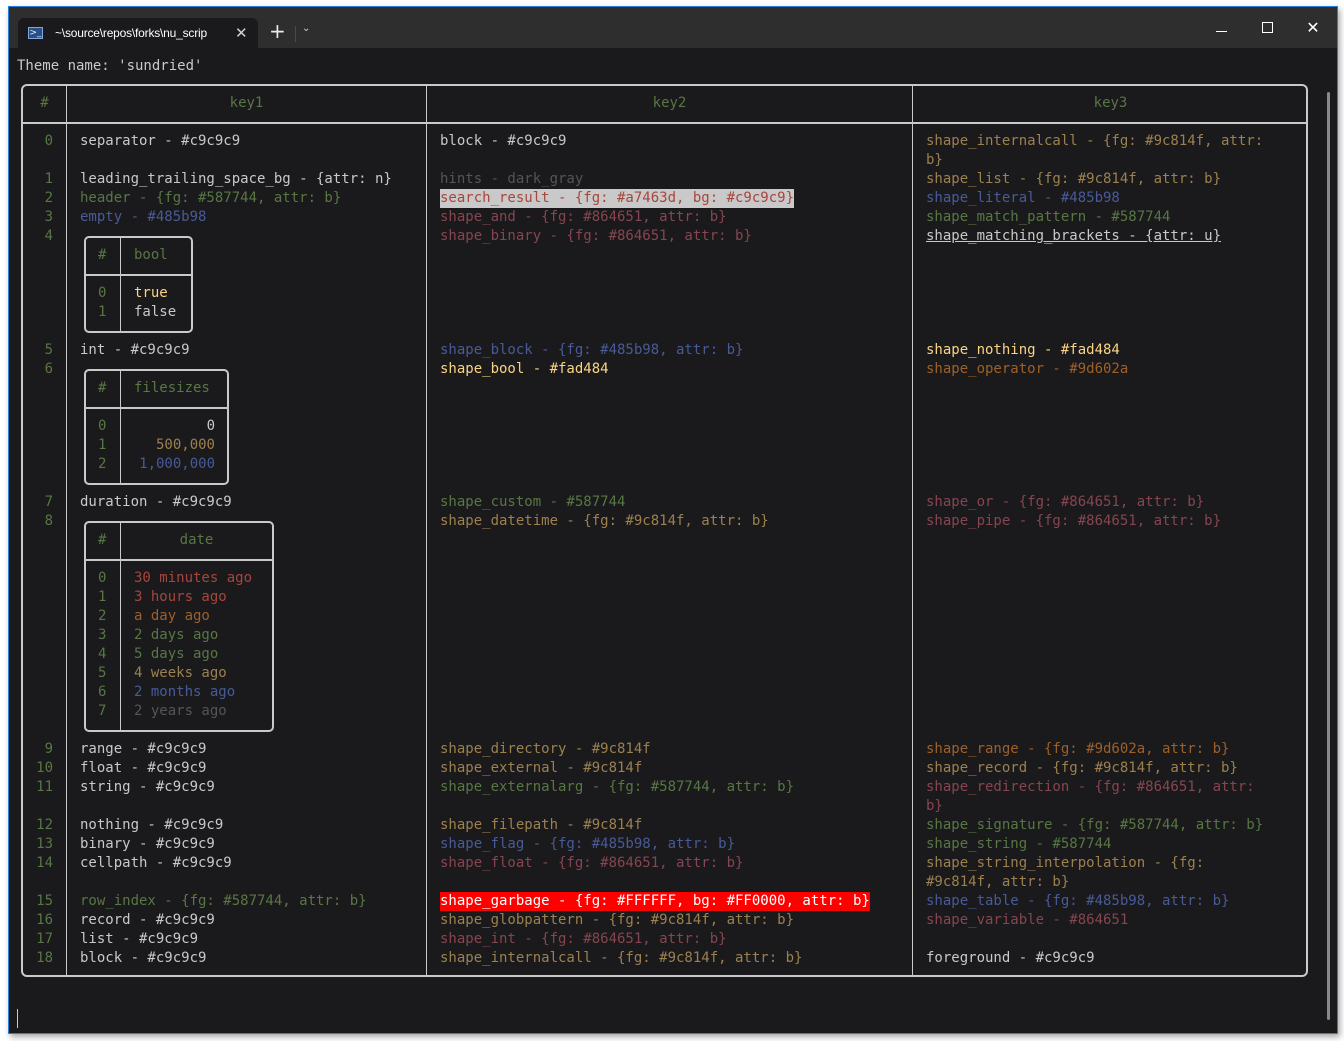 Image resolution: width=1344 pixels, height=1041 pixels. What do you see at coordinates (151, 255) in the screenshot?
I see `bool-header: bool` at bounding box center [151, 255].